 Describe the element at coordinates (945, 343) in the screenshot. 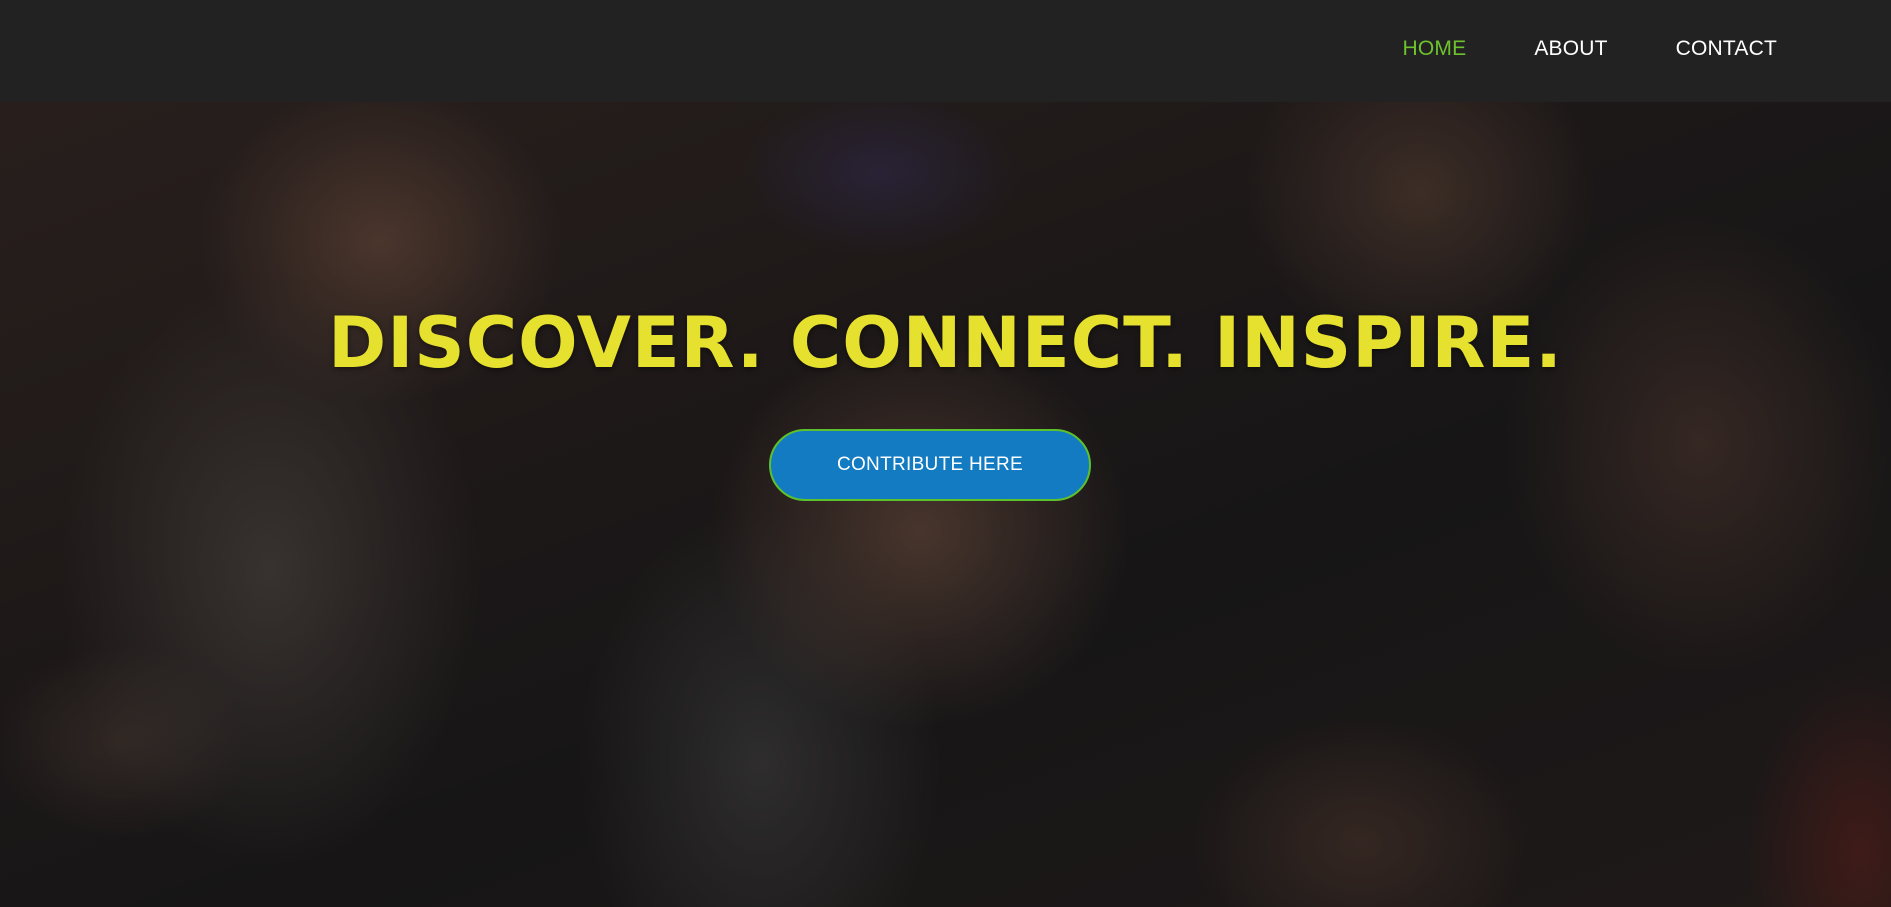

I see `hero-headline: DISCOVER. CONNECT. INSPIRE.` at that location.